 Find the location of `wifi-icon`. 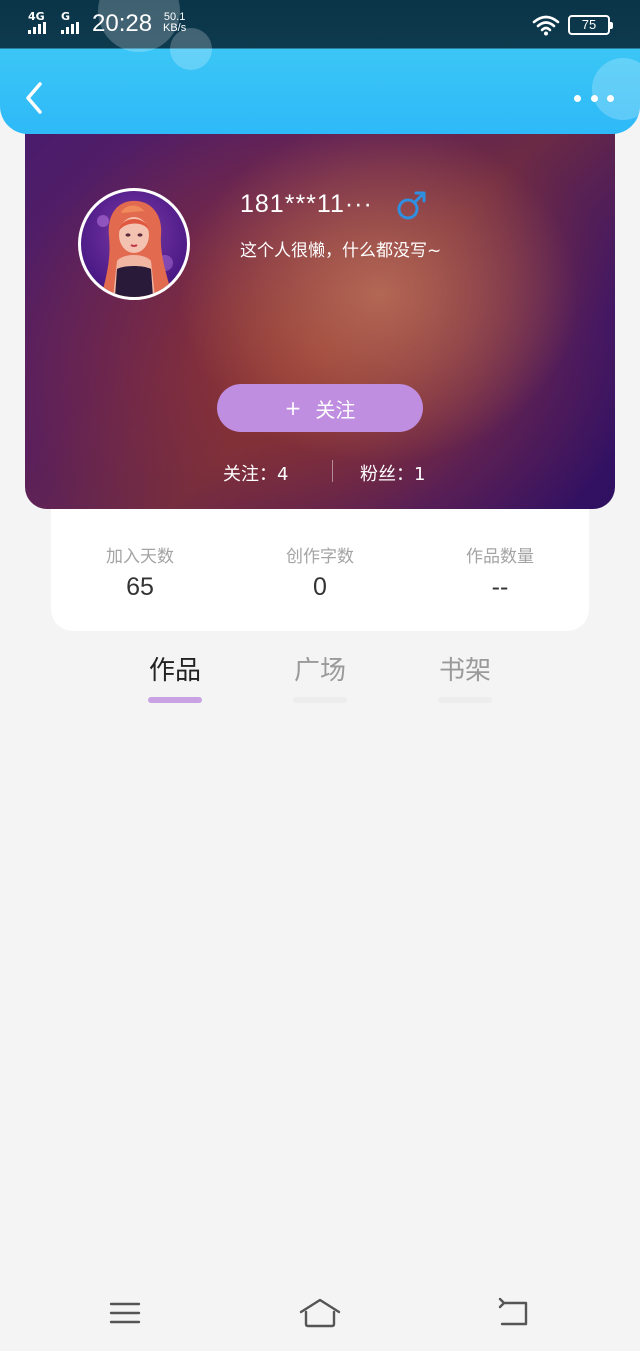

wifi-icon is located at coordinates (546, 25).